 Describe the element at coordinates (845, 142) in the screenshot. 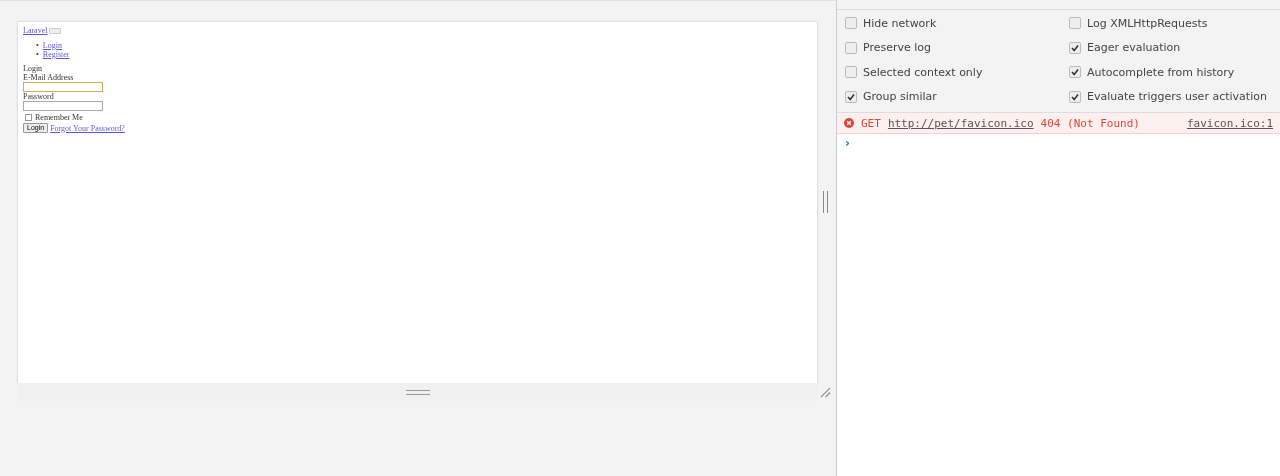

I see `console-prompt: ›` at that location.